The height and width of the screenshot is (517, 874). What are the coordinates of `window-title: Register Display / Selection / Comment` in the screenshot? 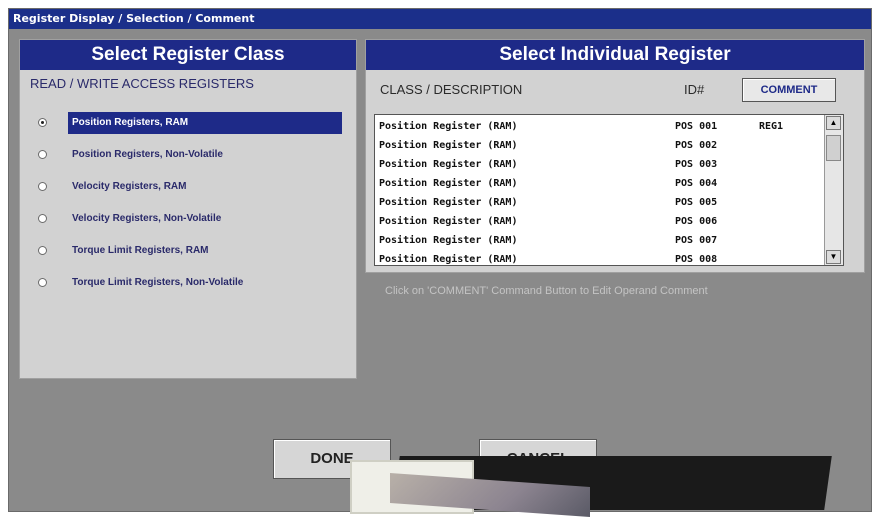 It's located at (440, 19).